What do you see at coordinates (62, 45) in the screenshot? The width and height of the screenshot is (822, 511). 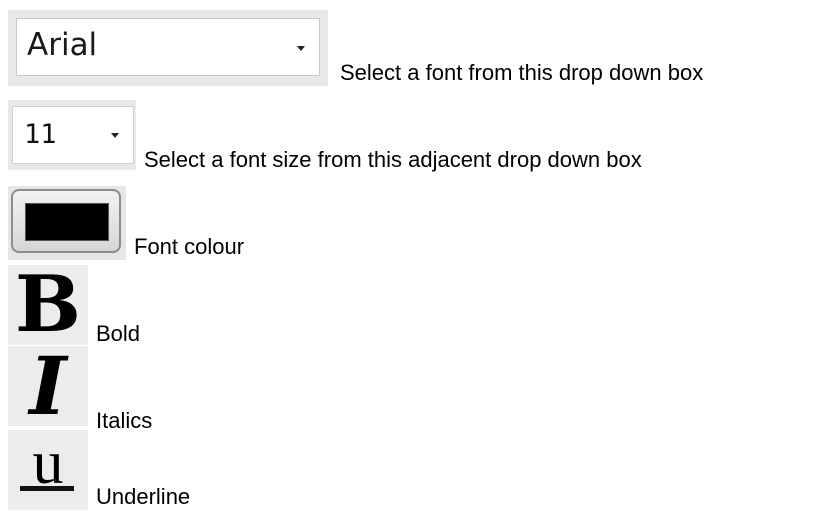 I see `font-family-value: Arial` at bounding box center [62, 45].